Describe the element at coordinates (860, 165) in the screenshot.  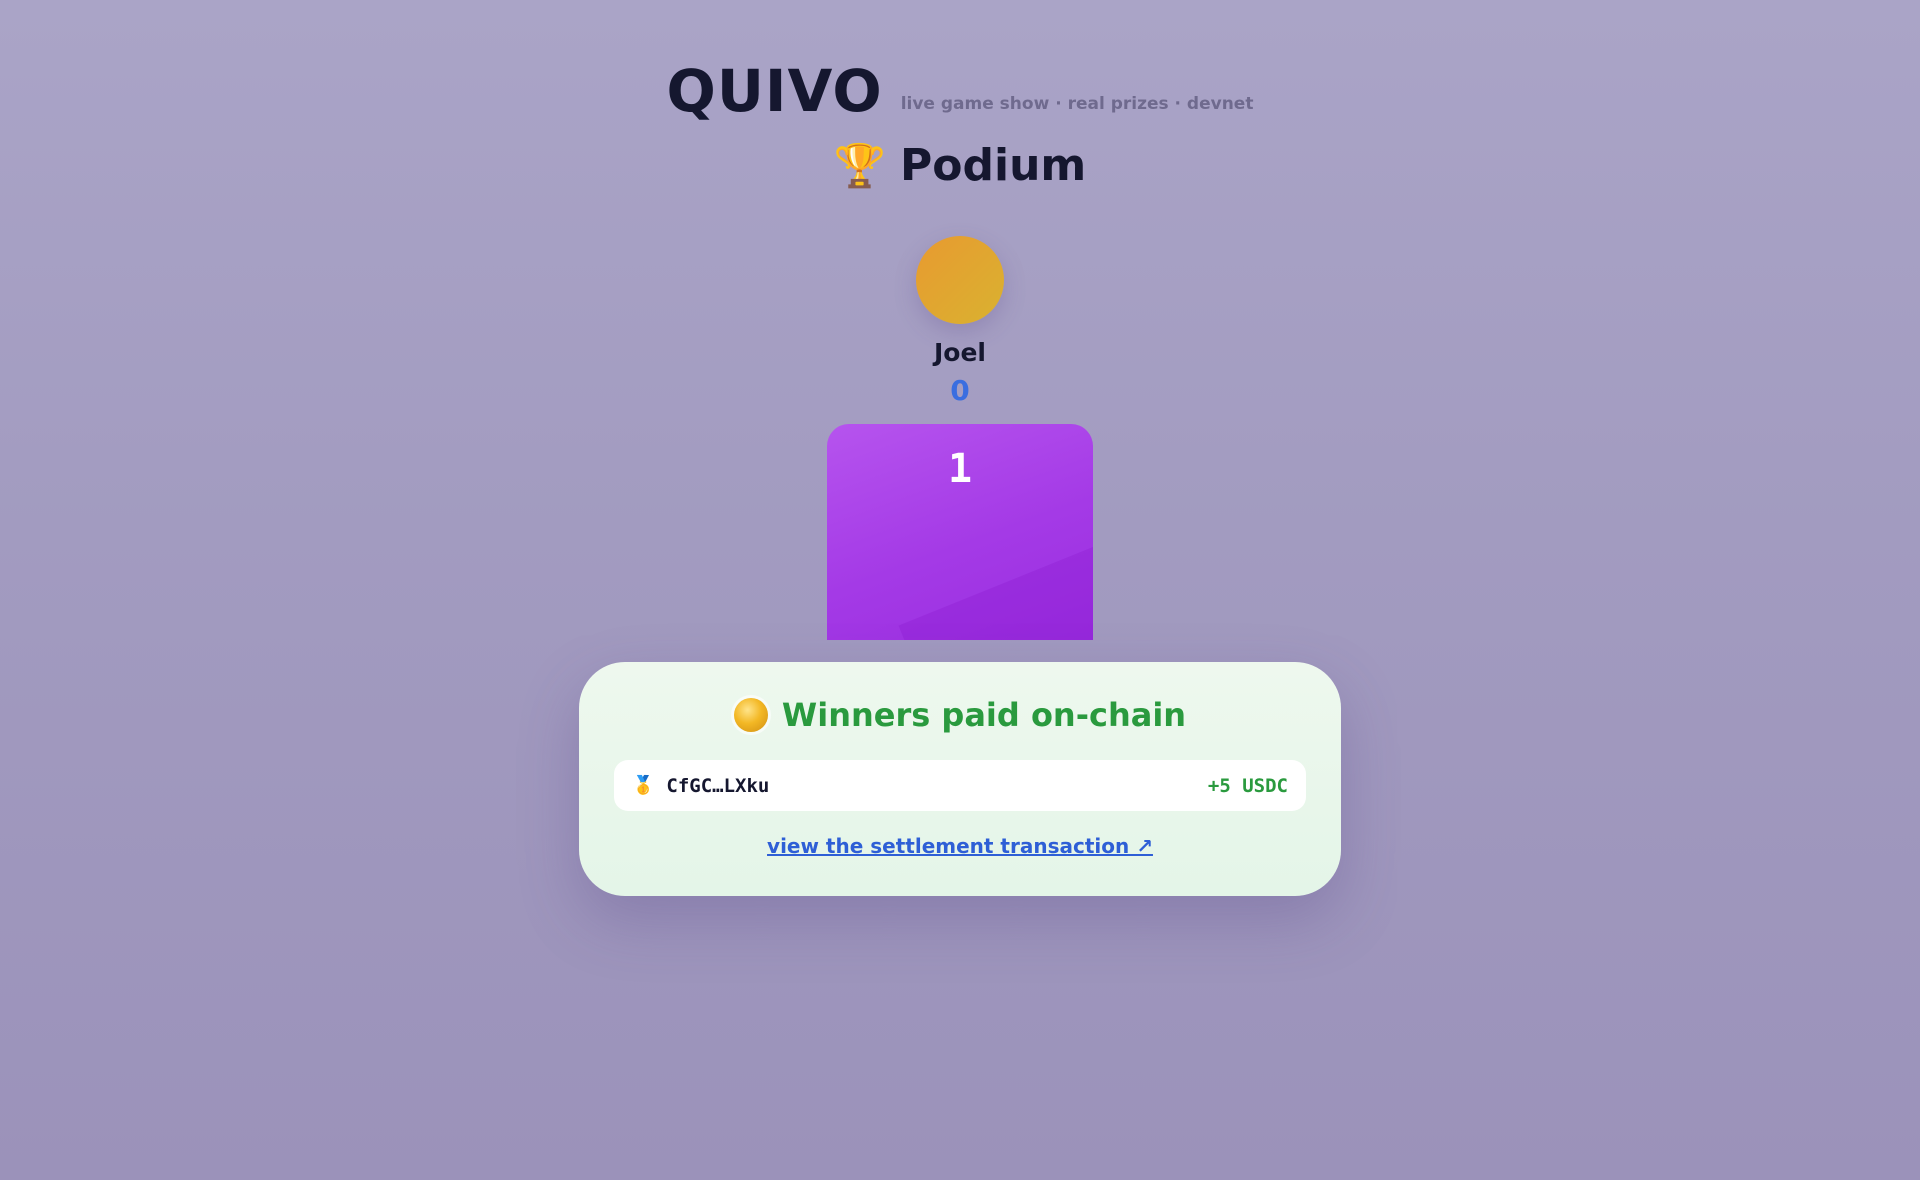
I see `trophy-icon: 🏆` at that location.